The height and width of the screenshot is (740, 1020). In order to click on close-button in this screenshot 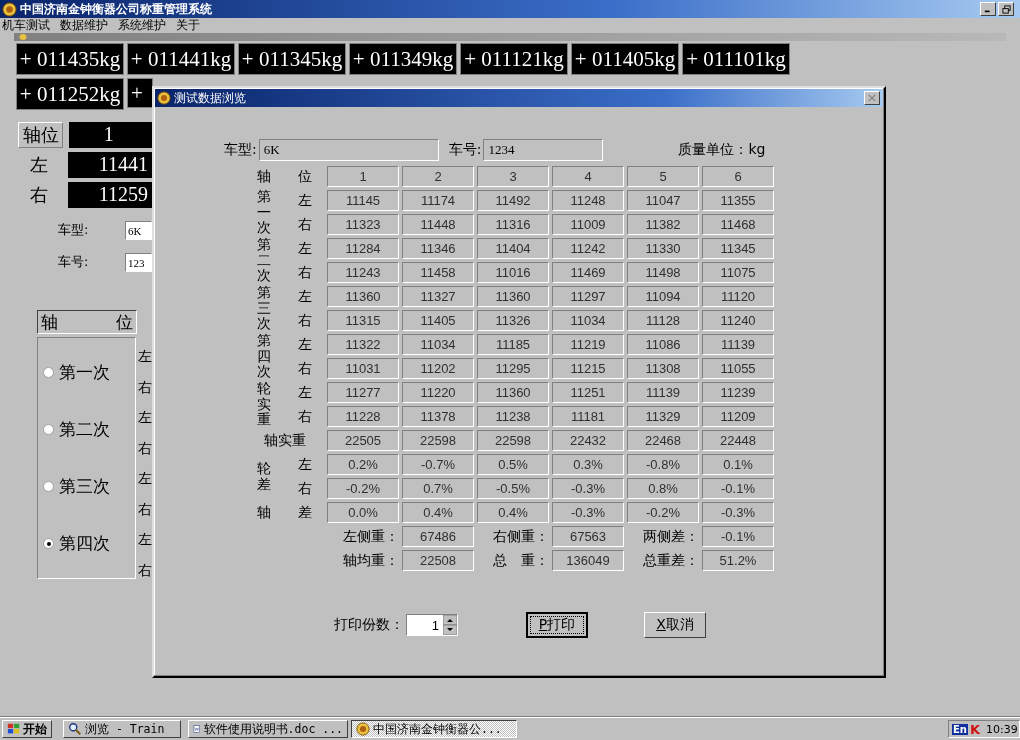, I will do `click(872, 98)`.